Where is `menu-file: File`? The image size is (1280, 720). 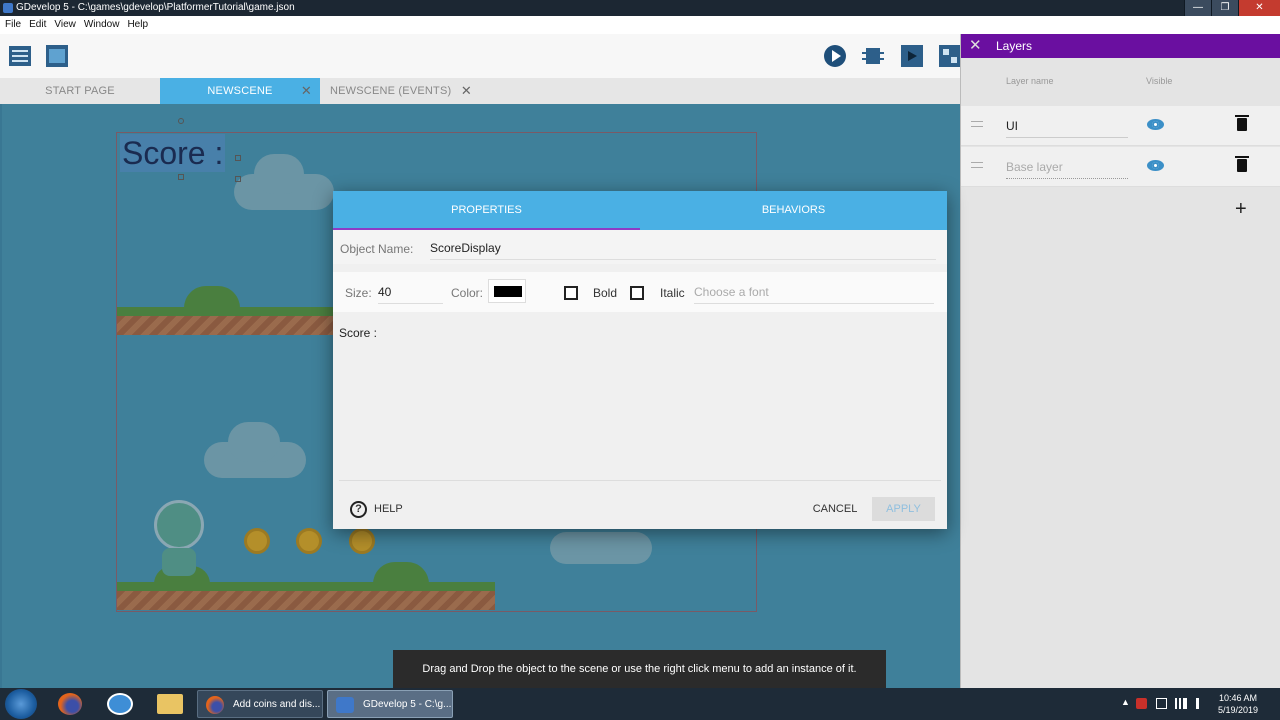
menu-file: File is located at coordinates (13, 25).